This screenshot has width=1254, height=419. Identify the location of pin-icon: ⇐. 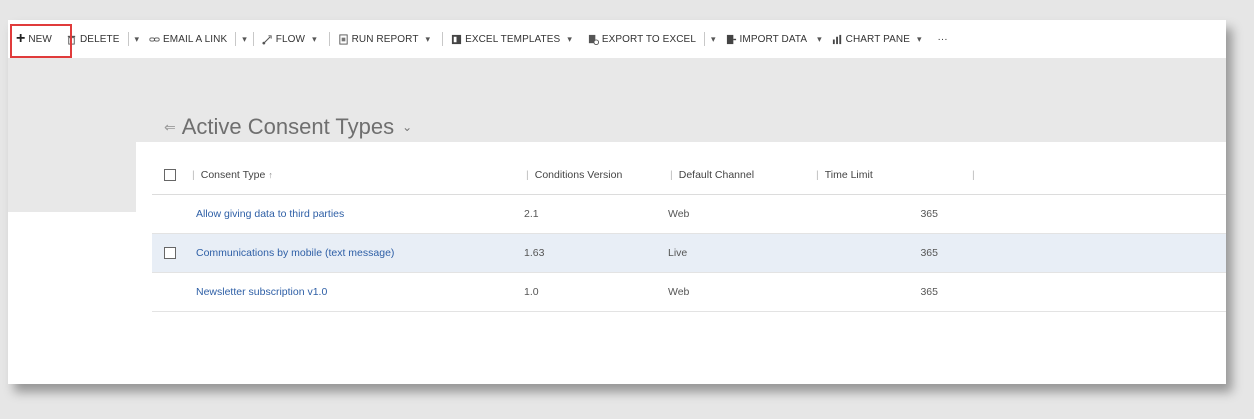
(170, 126).